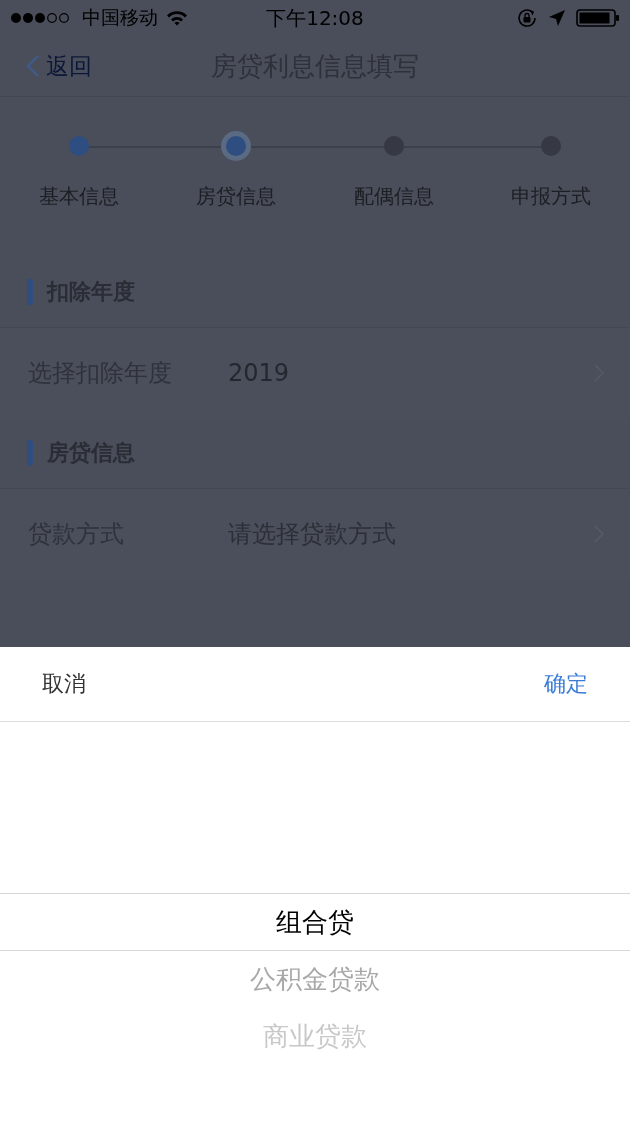 The height and width of the screenshot is (1121, 630). What do you see at coordinates (557, 18) in the screenshot?
I see `location-arrow-icon` at bounding box center [557, 18].